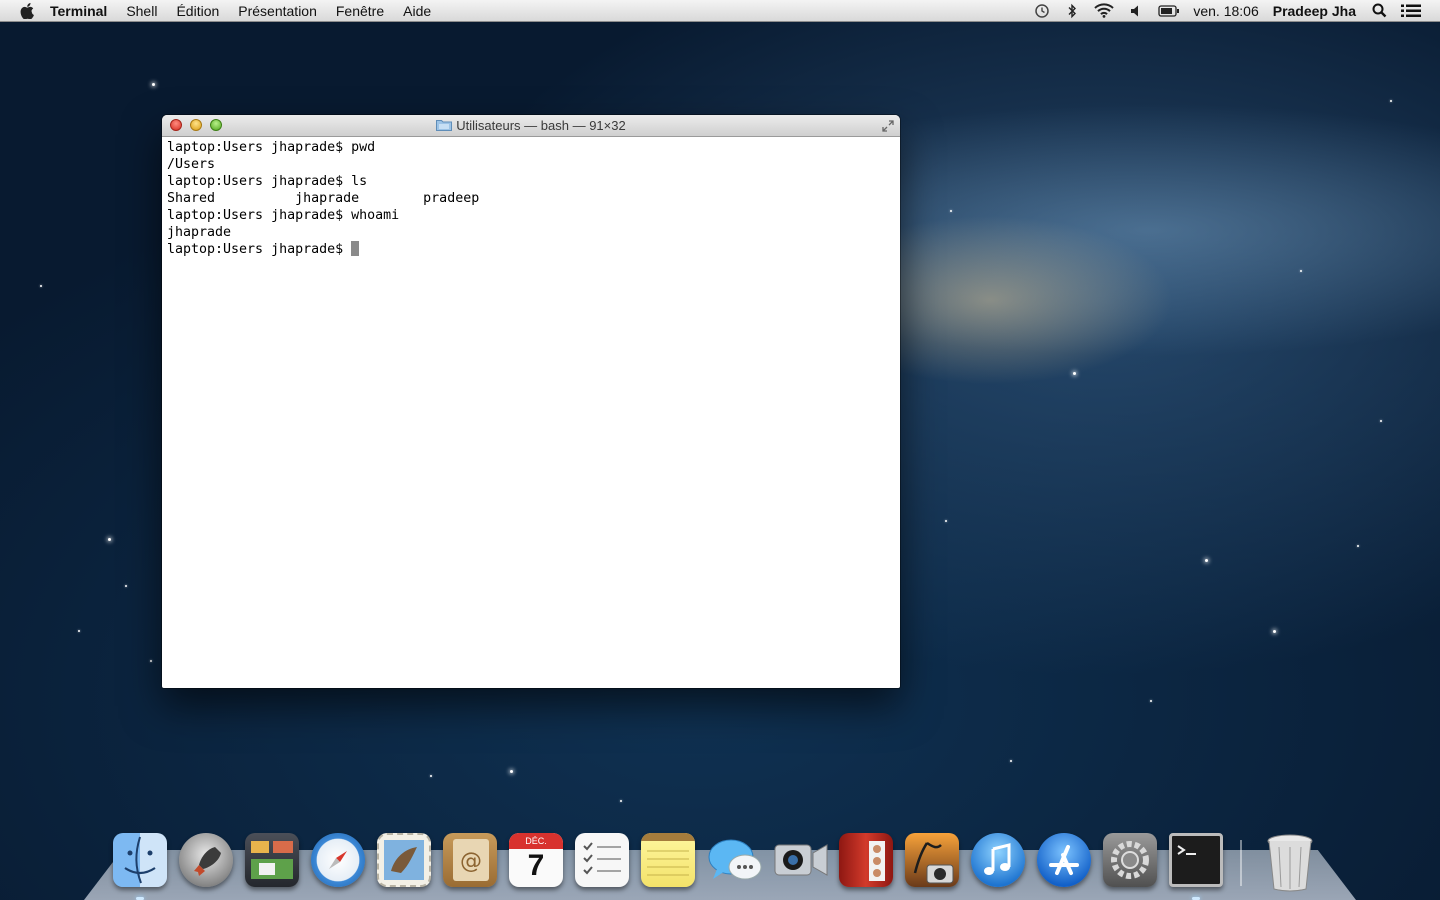 Image resolution: width=1440 pixels, height=900 pixels. Describe the element at coordinates (444, 125) in the screenshot. I see `folder-icon` at that location.